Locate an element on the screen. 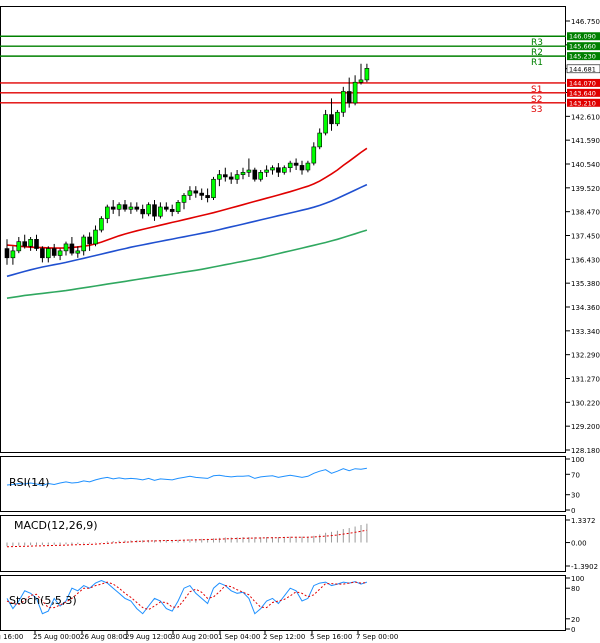 Image resolution: width=600 pixels, height=643 pixels. time-tick-label: 2 Sep 12:00 is located at coordinates (284, 637).